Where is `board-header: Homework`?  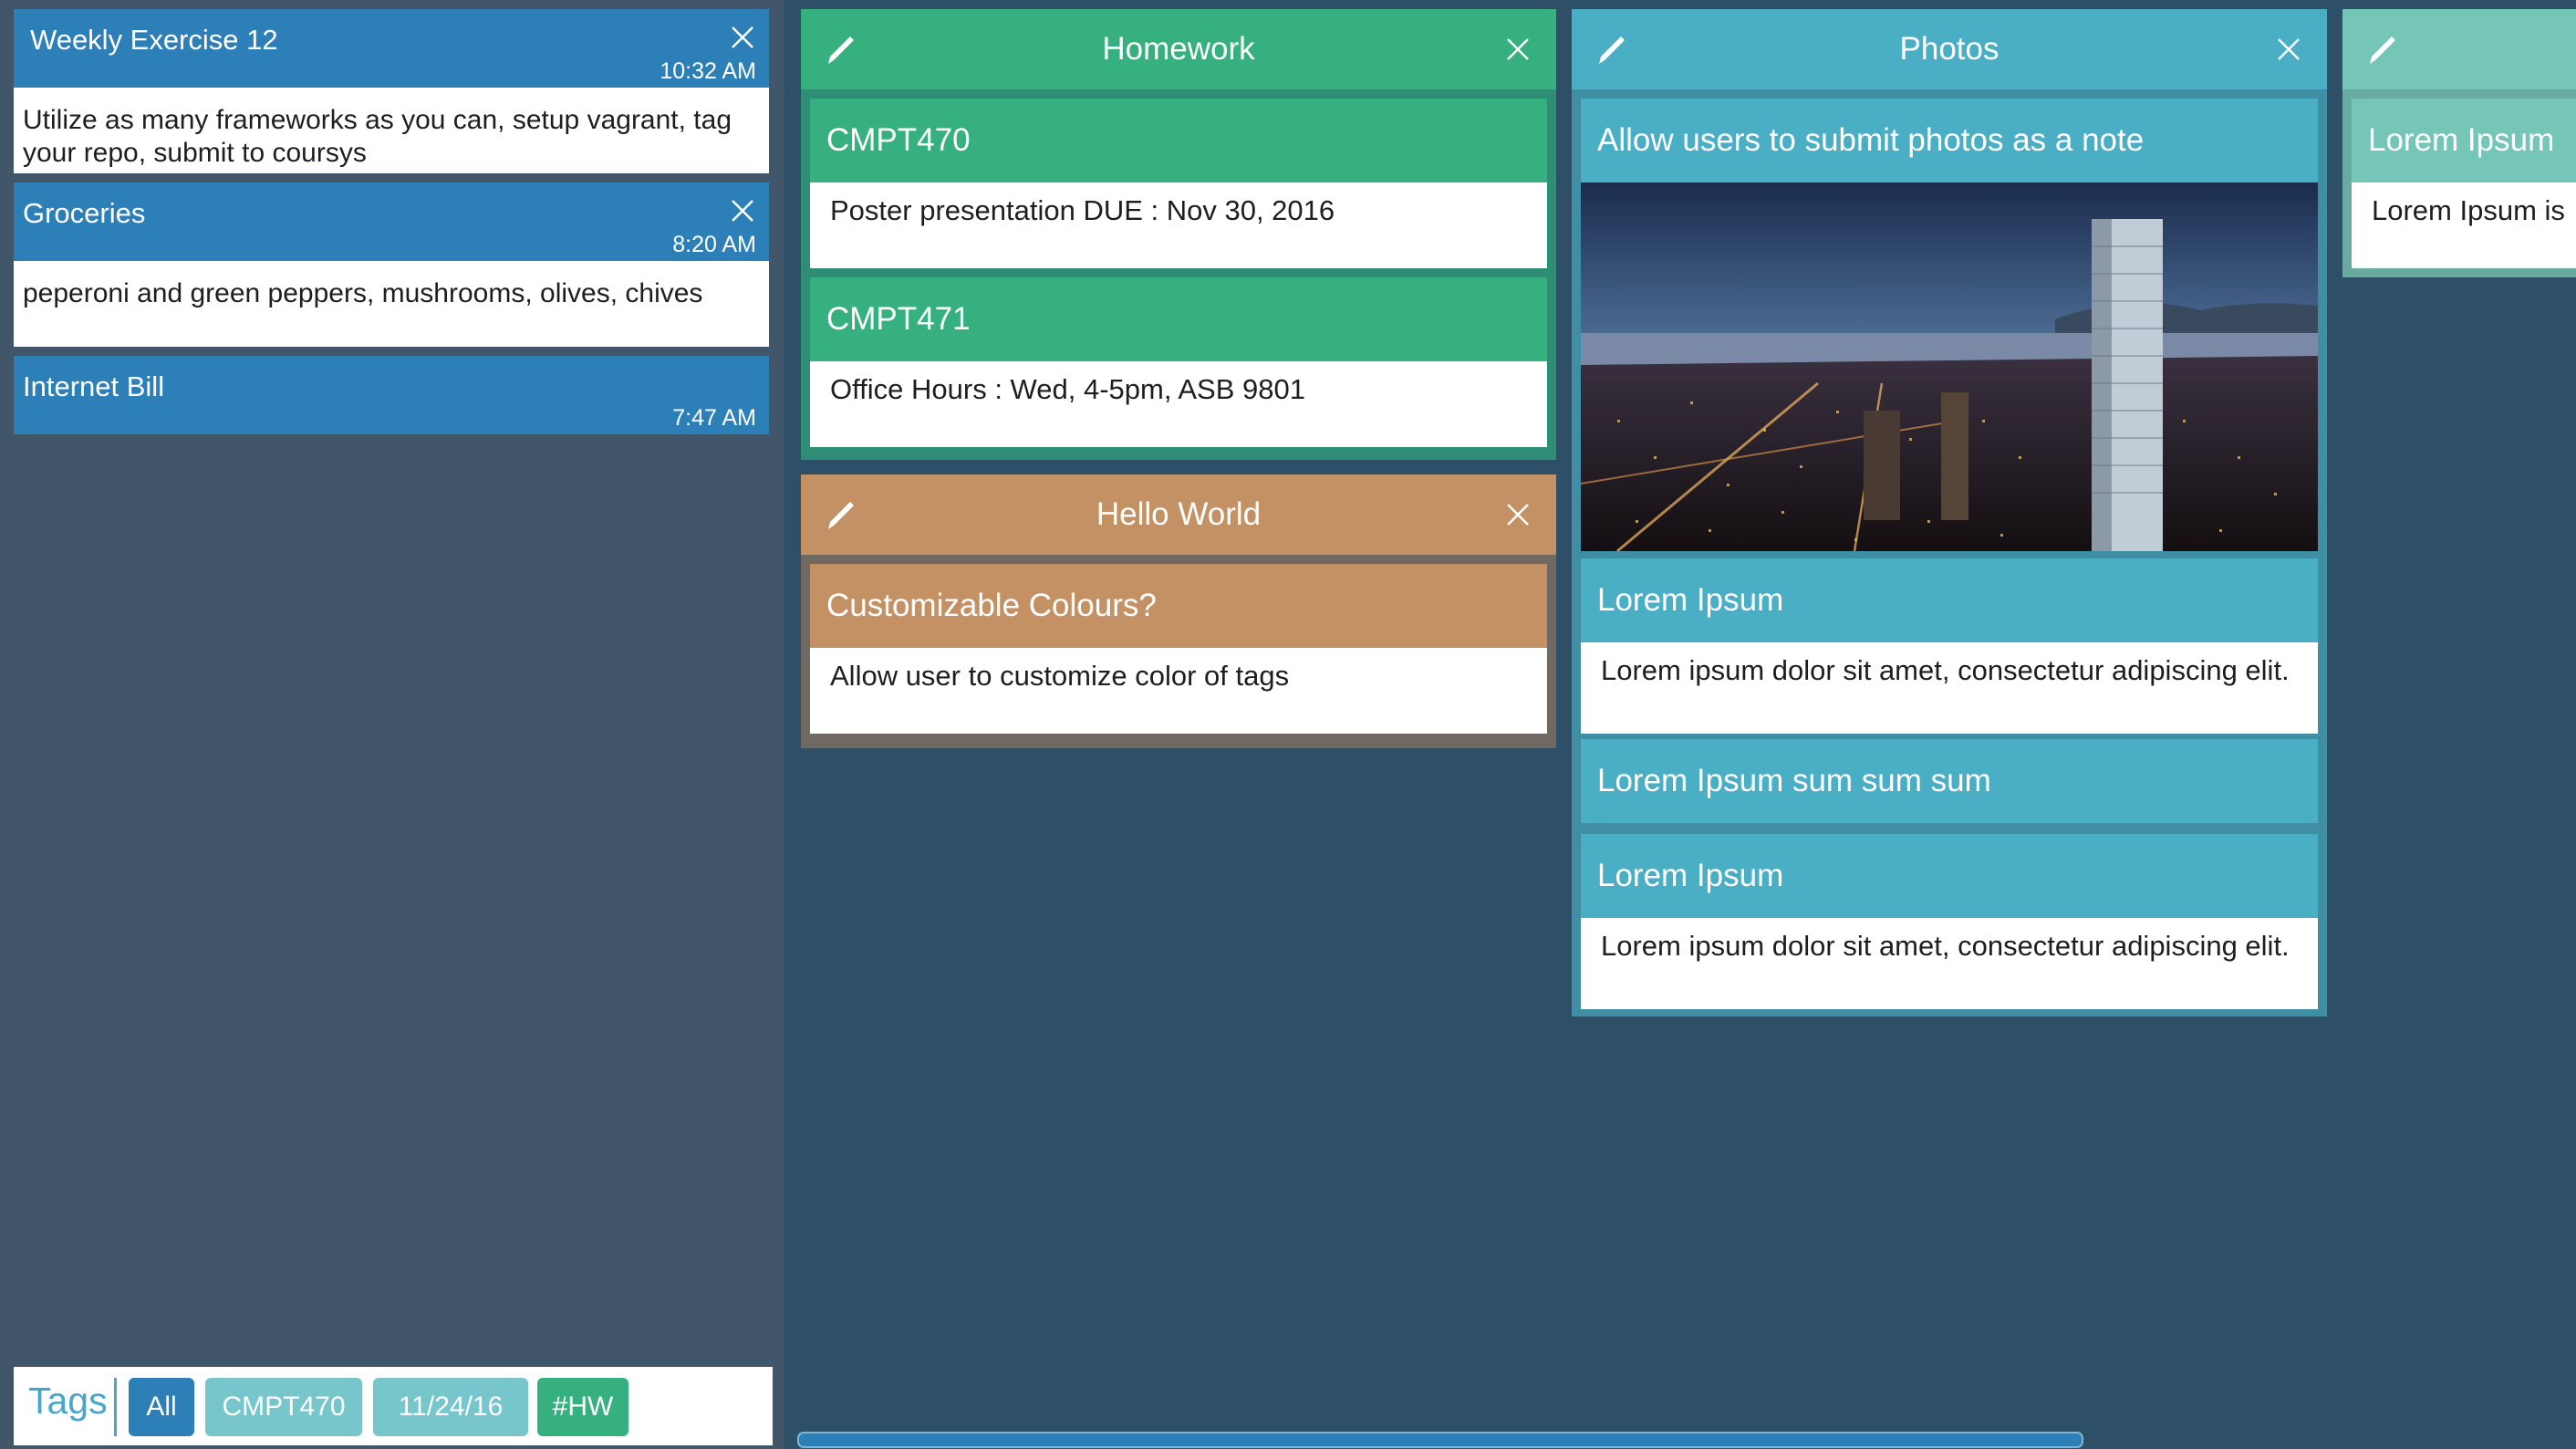
board-header: Homework is located at coordinates (1178, 49).